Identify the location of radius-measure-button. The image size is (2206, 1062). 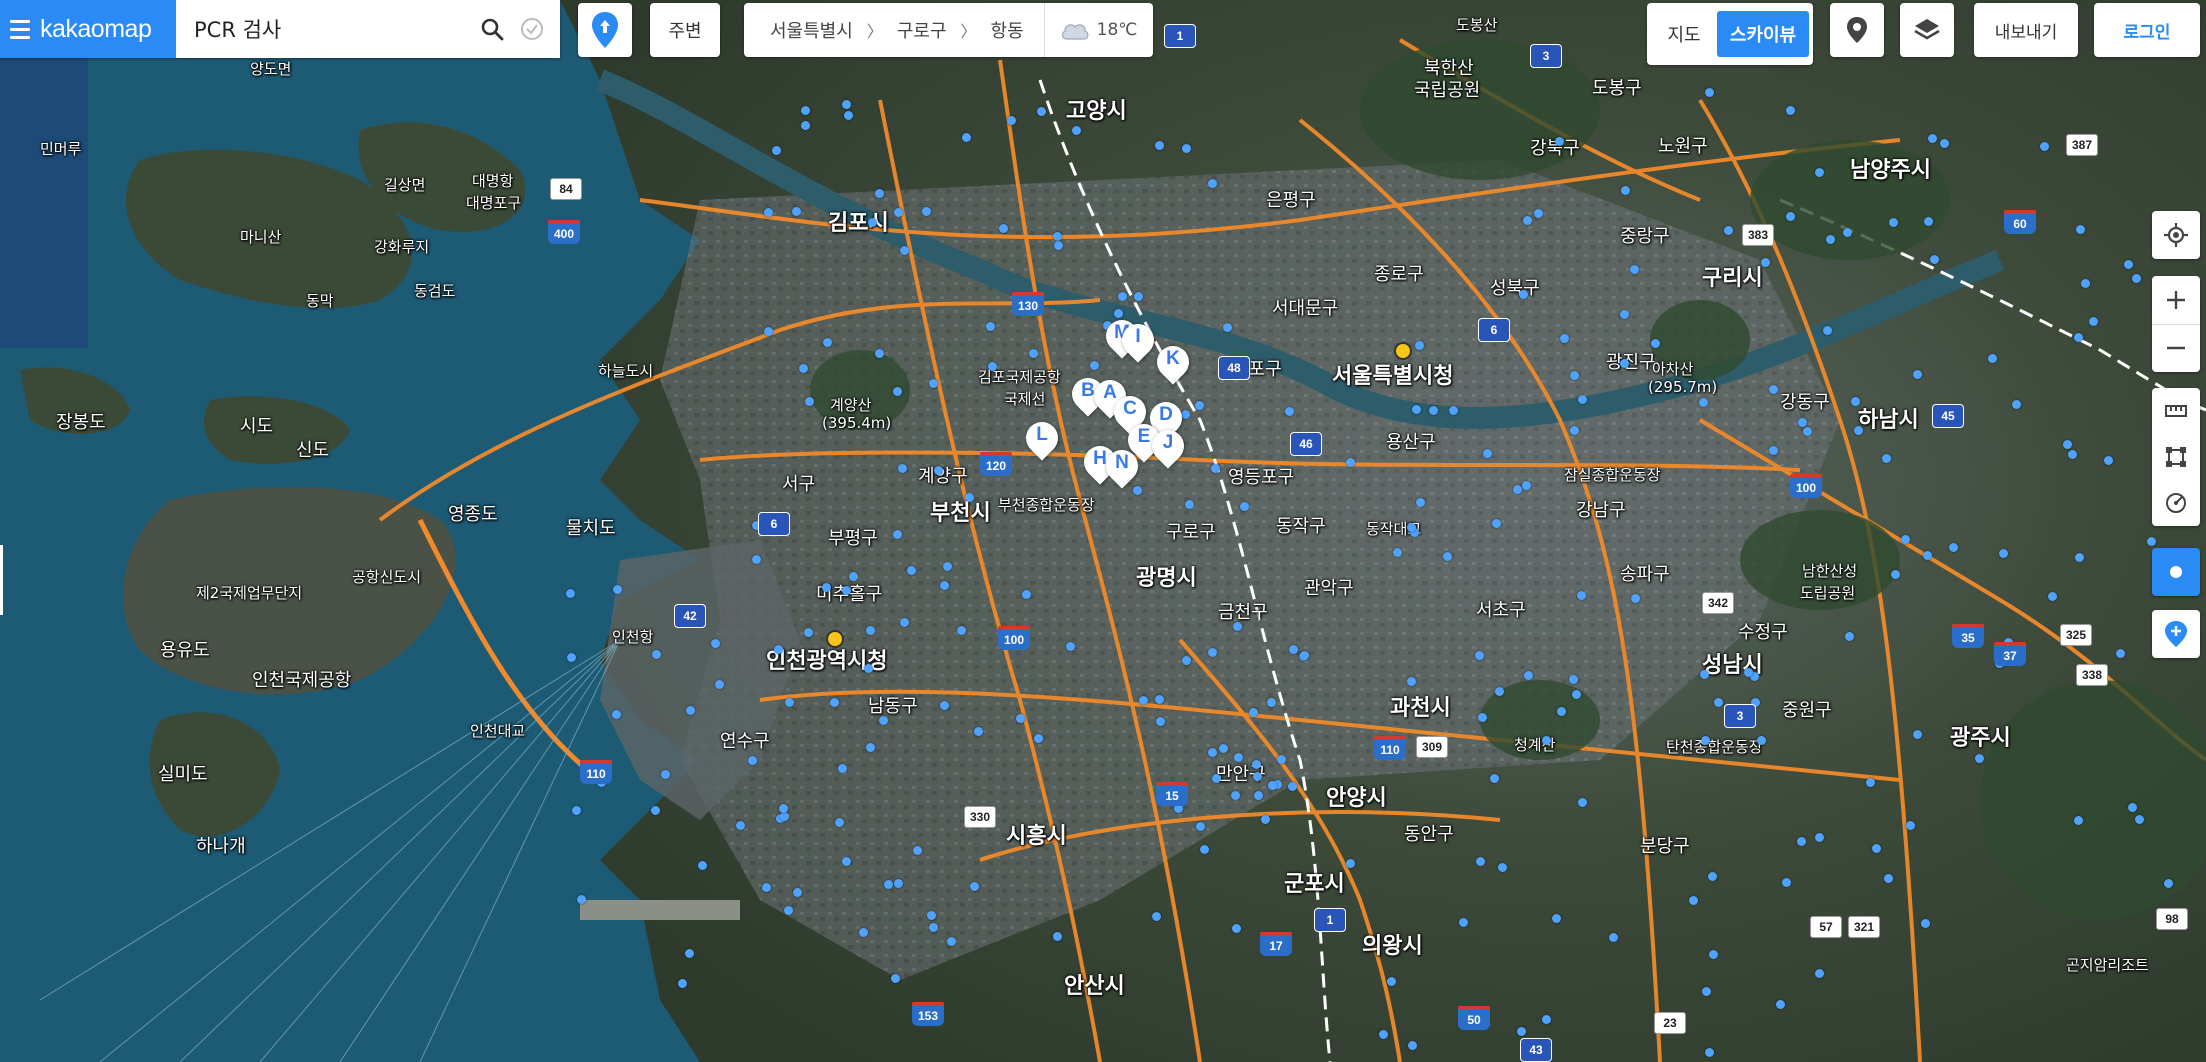
(2176, 503).